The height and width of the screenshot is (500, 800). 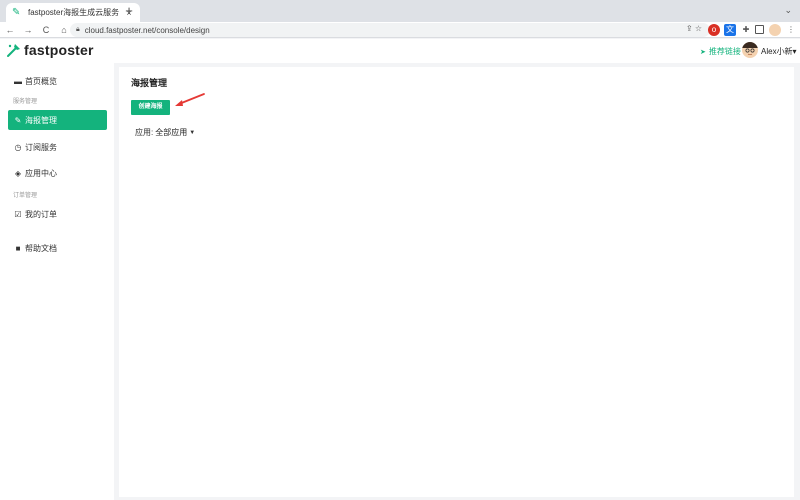 What do you see at coordinates (41, 214) in the screenshot?
I see `sidebar-item-label: 我的订单` at bounding box center [41, 214].